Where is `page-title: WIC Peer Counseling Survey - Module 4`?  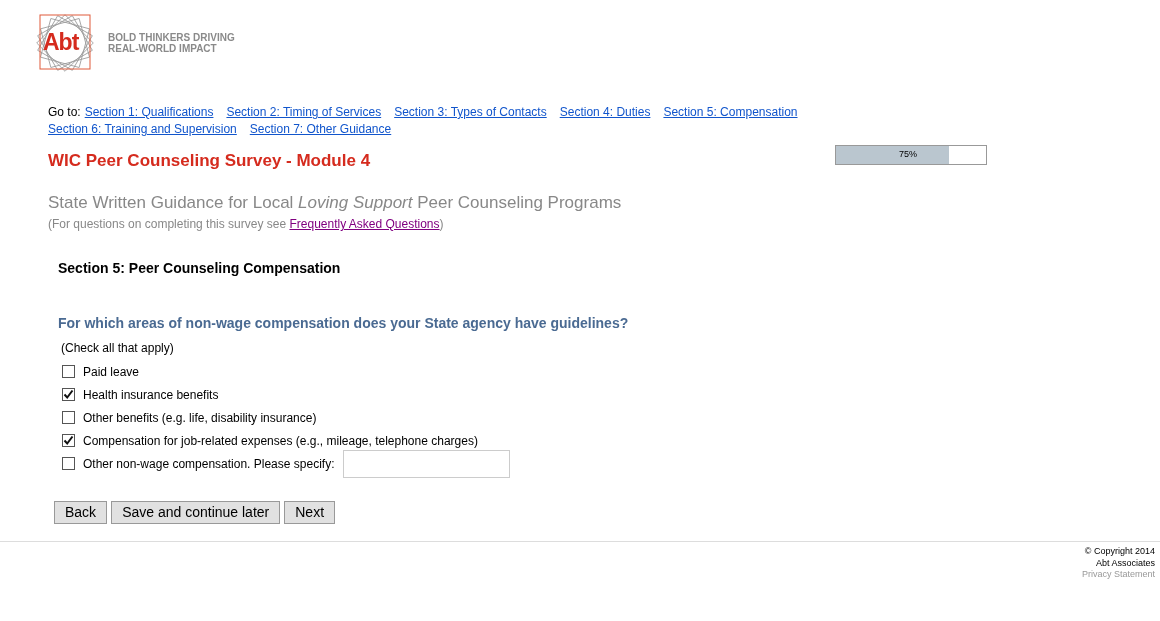
page-title: WIC Peer Counseling Survey - Module 4 is located at coordinates (210, 161).